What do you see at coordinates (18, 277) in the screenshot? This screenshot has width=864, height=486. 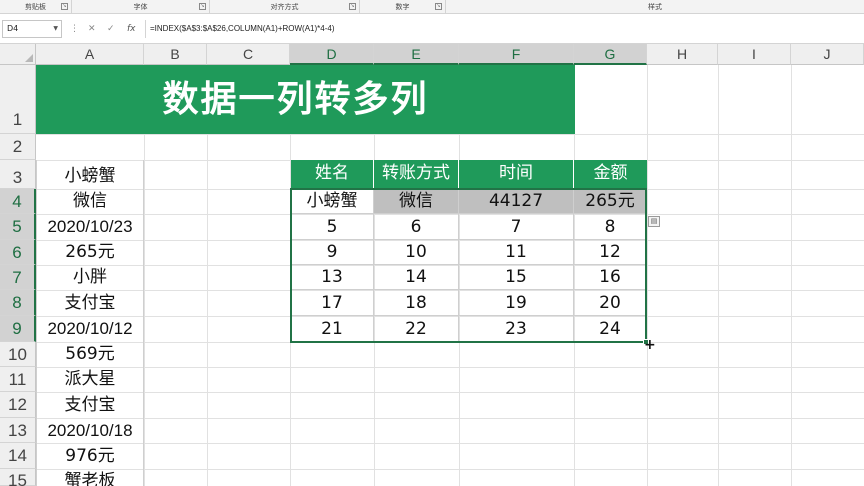 I see `row-header-7: 7` at bounding box center [18, 277].